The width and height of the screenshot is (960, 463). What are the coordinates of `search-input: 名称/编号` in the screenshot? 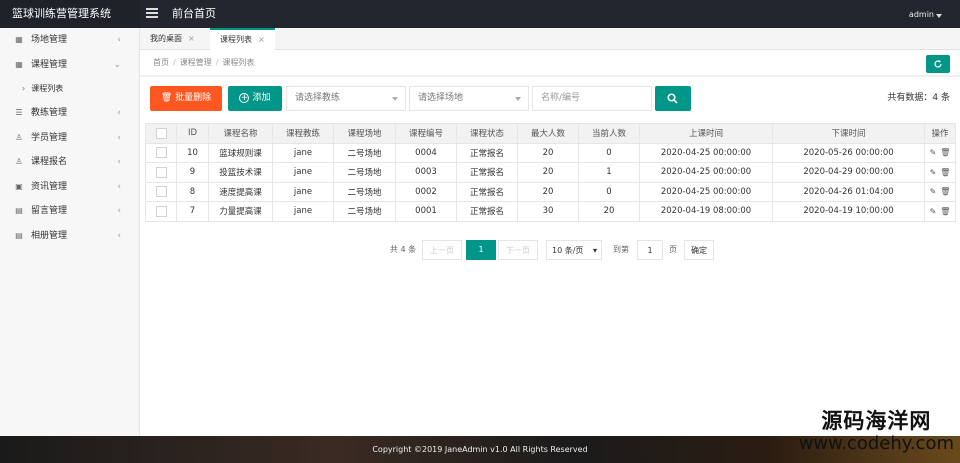 It's located at (592, 98).